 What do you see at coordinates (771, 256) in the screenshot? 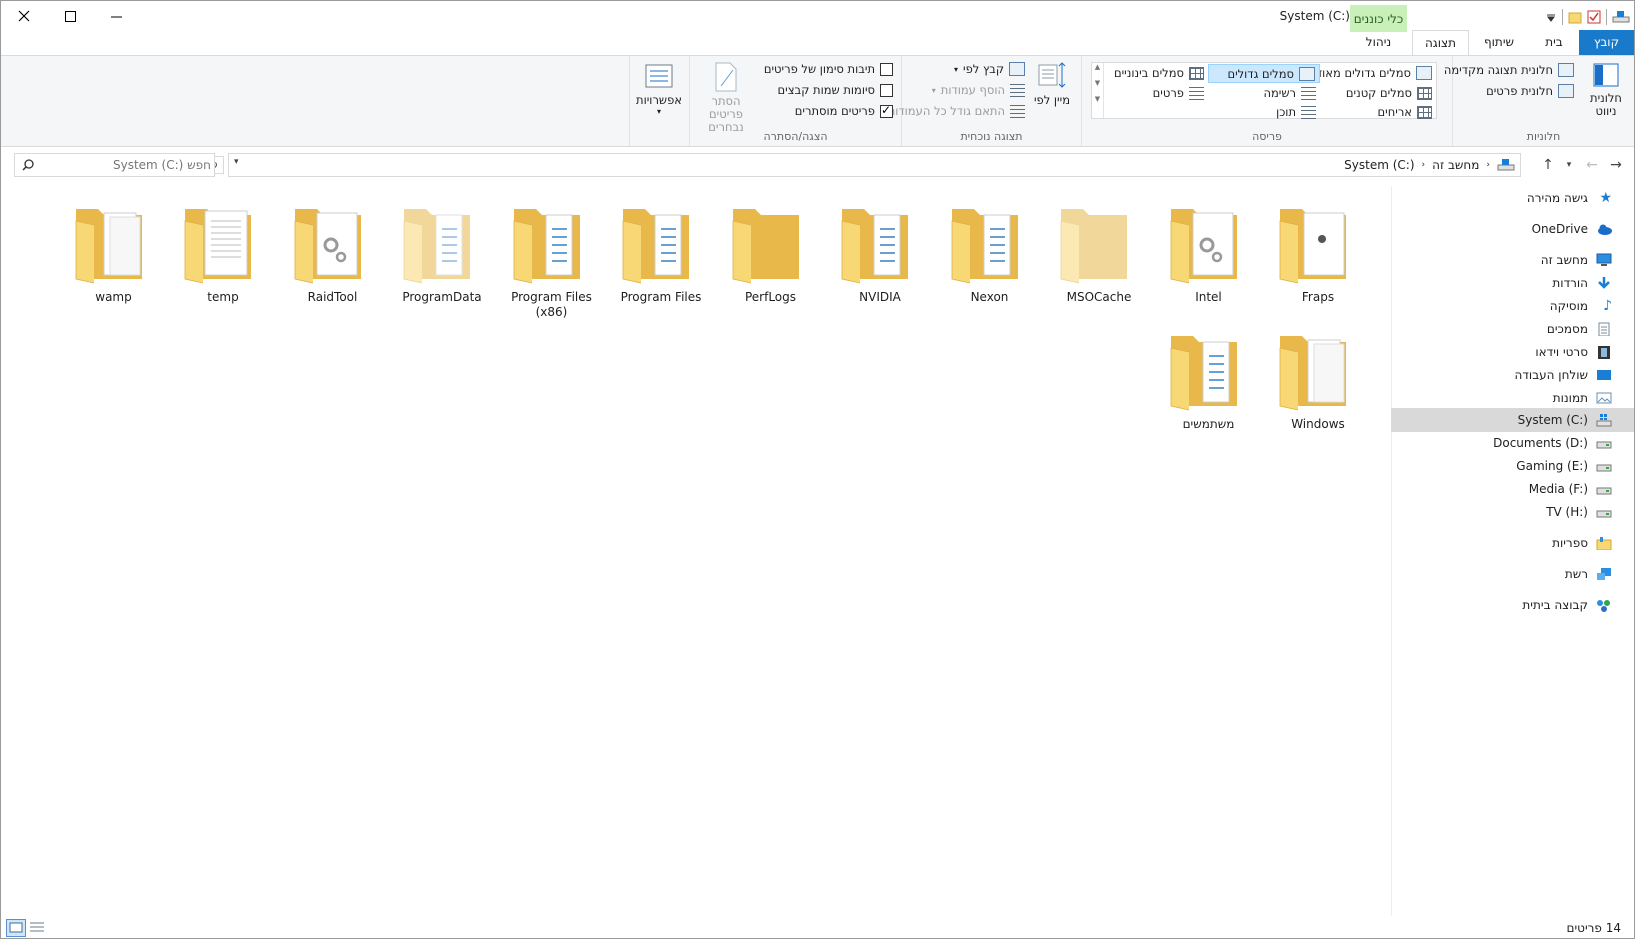
I see `folder-item: PerfLogs` at bounding box center [771, 256].